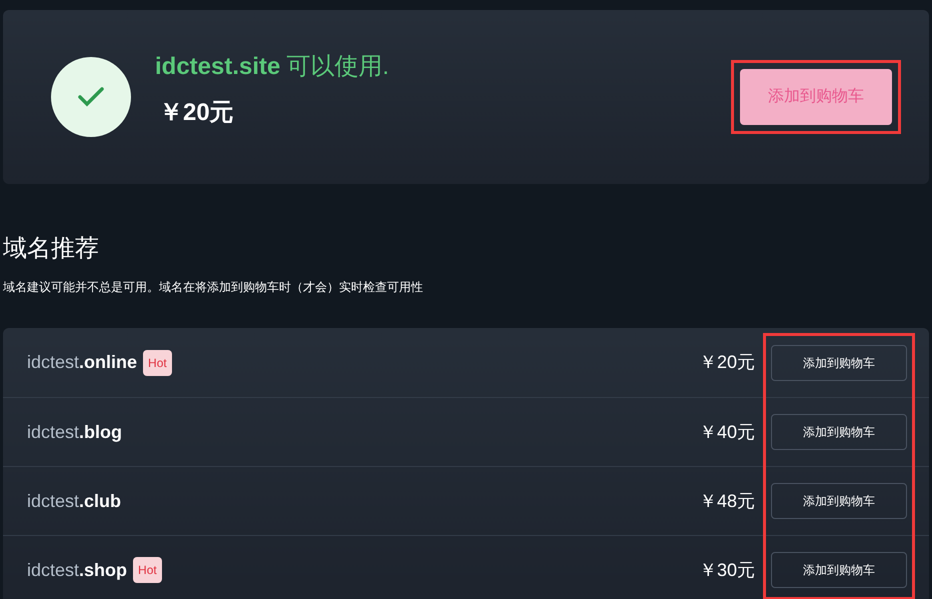 The height and width of the screenshot is (599, 932). What do you see at coordinates (217, 67) in the screenshot?
I see `domain-name: idctest.site` at bounding box center [217, 67].